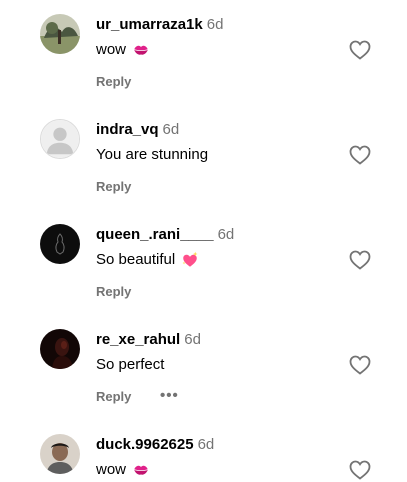  What do you see at coordinates (152, 154) in the screenshot?
I see `comment-text: You are stunning` at bounding box center [152, 154].